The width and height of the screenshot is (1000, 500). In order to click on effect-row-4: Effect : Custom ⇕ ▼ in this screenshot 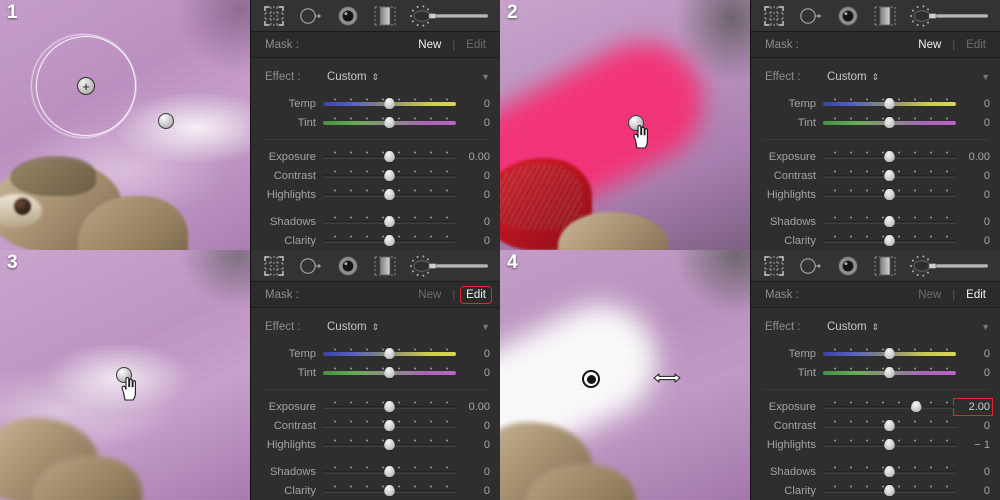, I will do `click(875, 327)`.